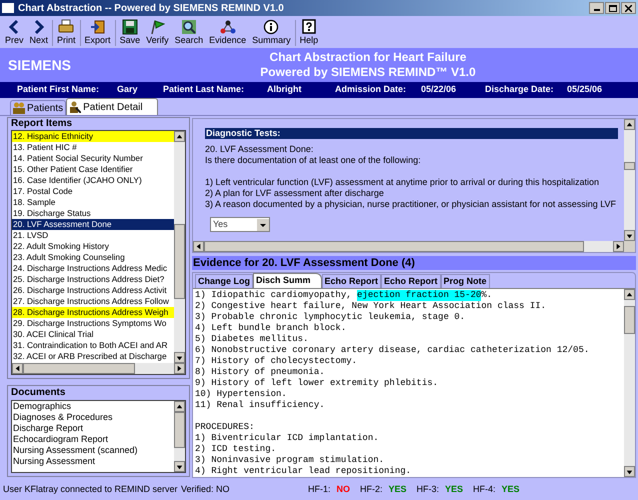 The height and width of the screenshot is (500, 638). Describe the element at coordinates (98, 27) in the screenshot. I see `export-icon` at that location.